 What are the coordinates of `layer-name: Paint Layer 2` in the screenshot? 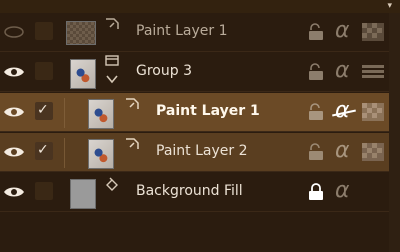 It's located at (202, 151).